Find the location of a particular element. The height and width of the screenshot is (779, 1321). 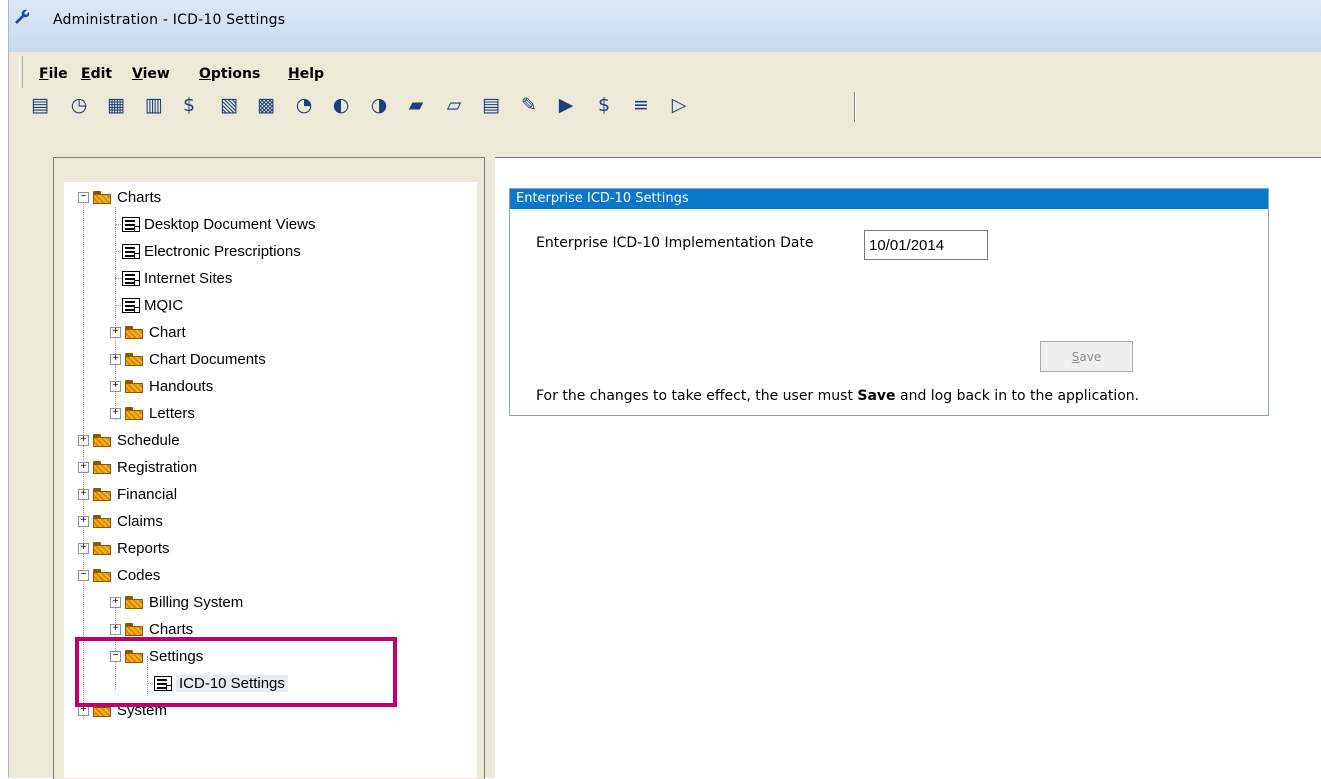

billing-icon: ▧ is located at coordinates (229, 105).